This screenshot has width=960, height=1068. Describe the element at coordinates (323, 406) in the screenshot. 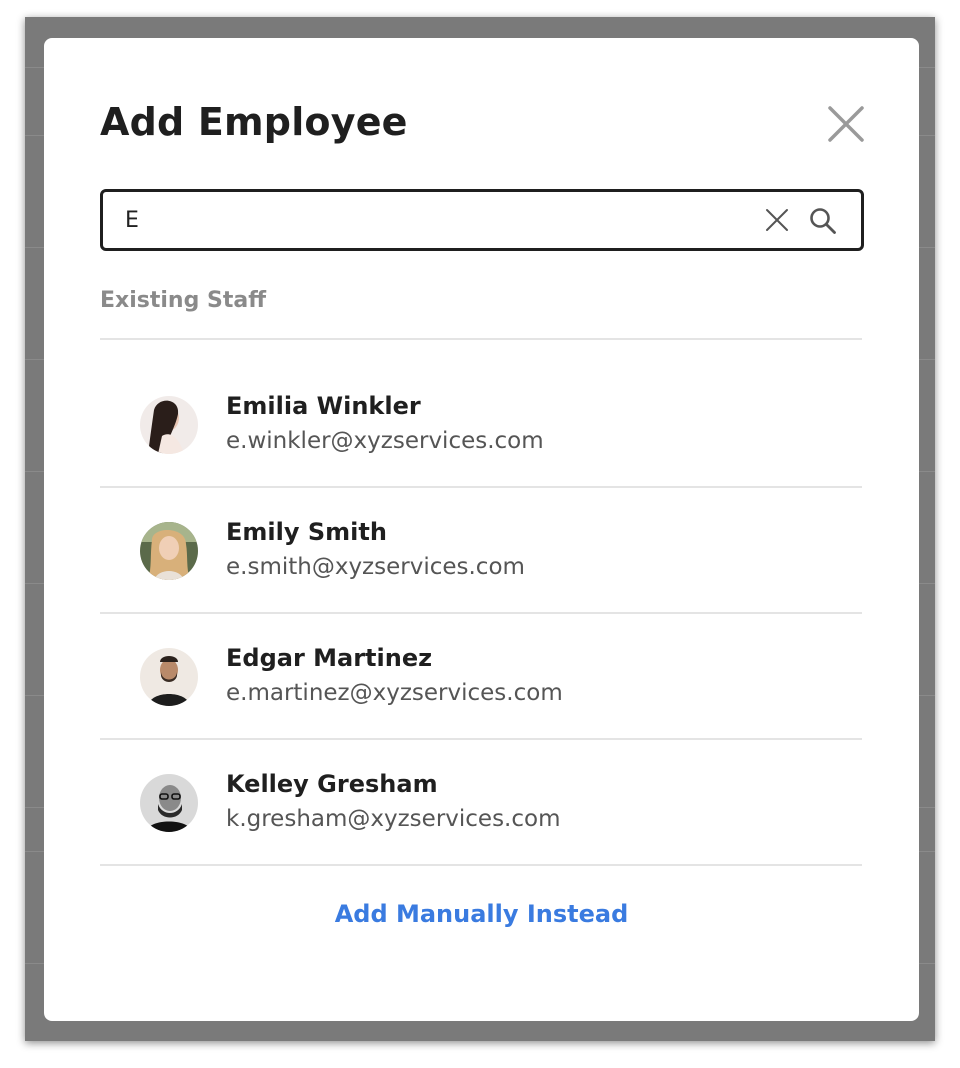

I see `staff-name: Emilia Winkler` at that location.